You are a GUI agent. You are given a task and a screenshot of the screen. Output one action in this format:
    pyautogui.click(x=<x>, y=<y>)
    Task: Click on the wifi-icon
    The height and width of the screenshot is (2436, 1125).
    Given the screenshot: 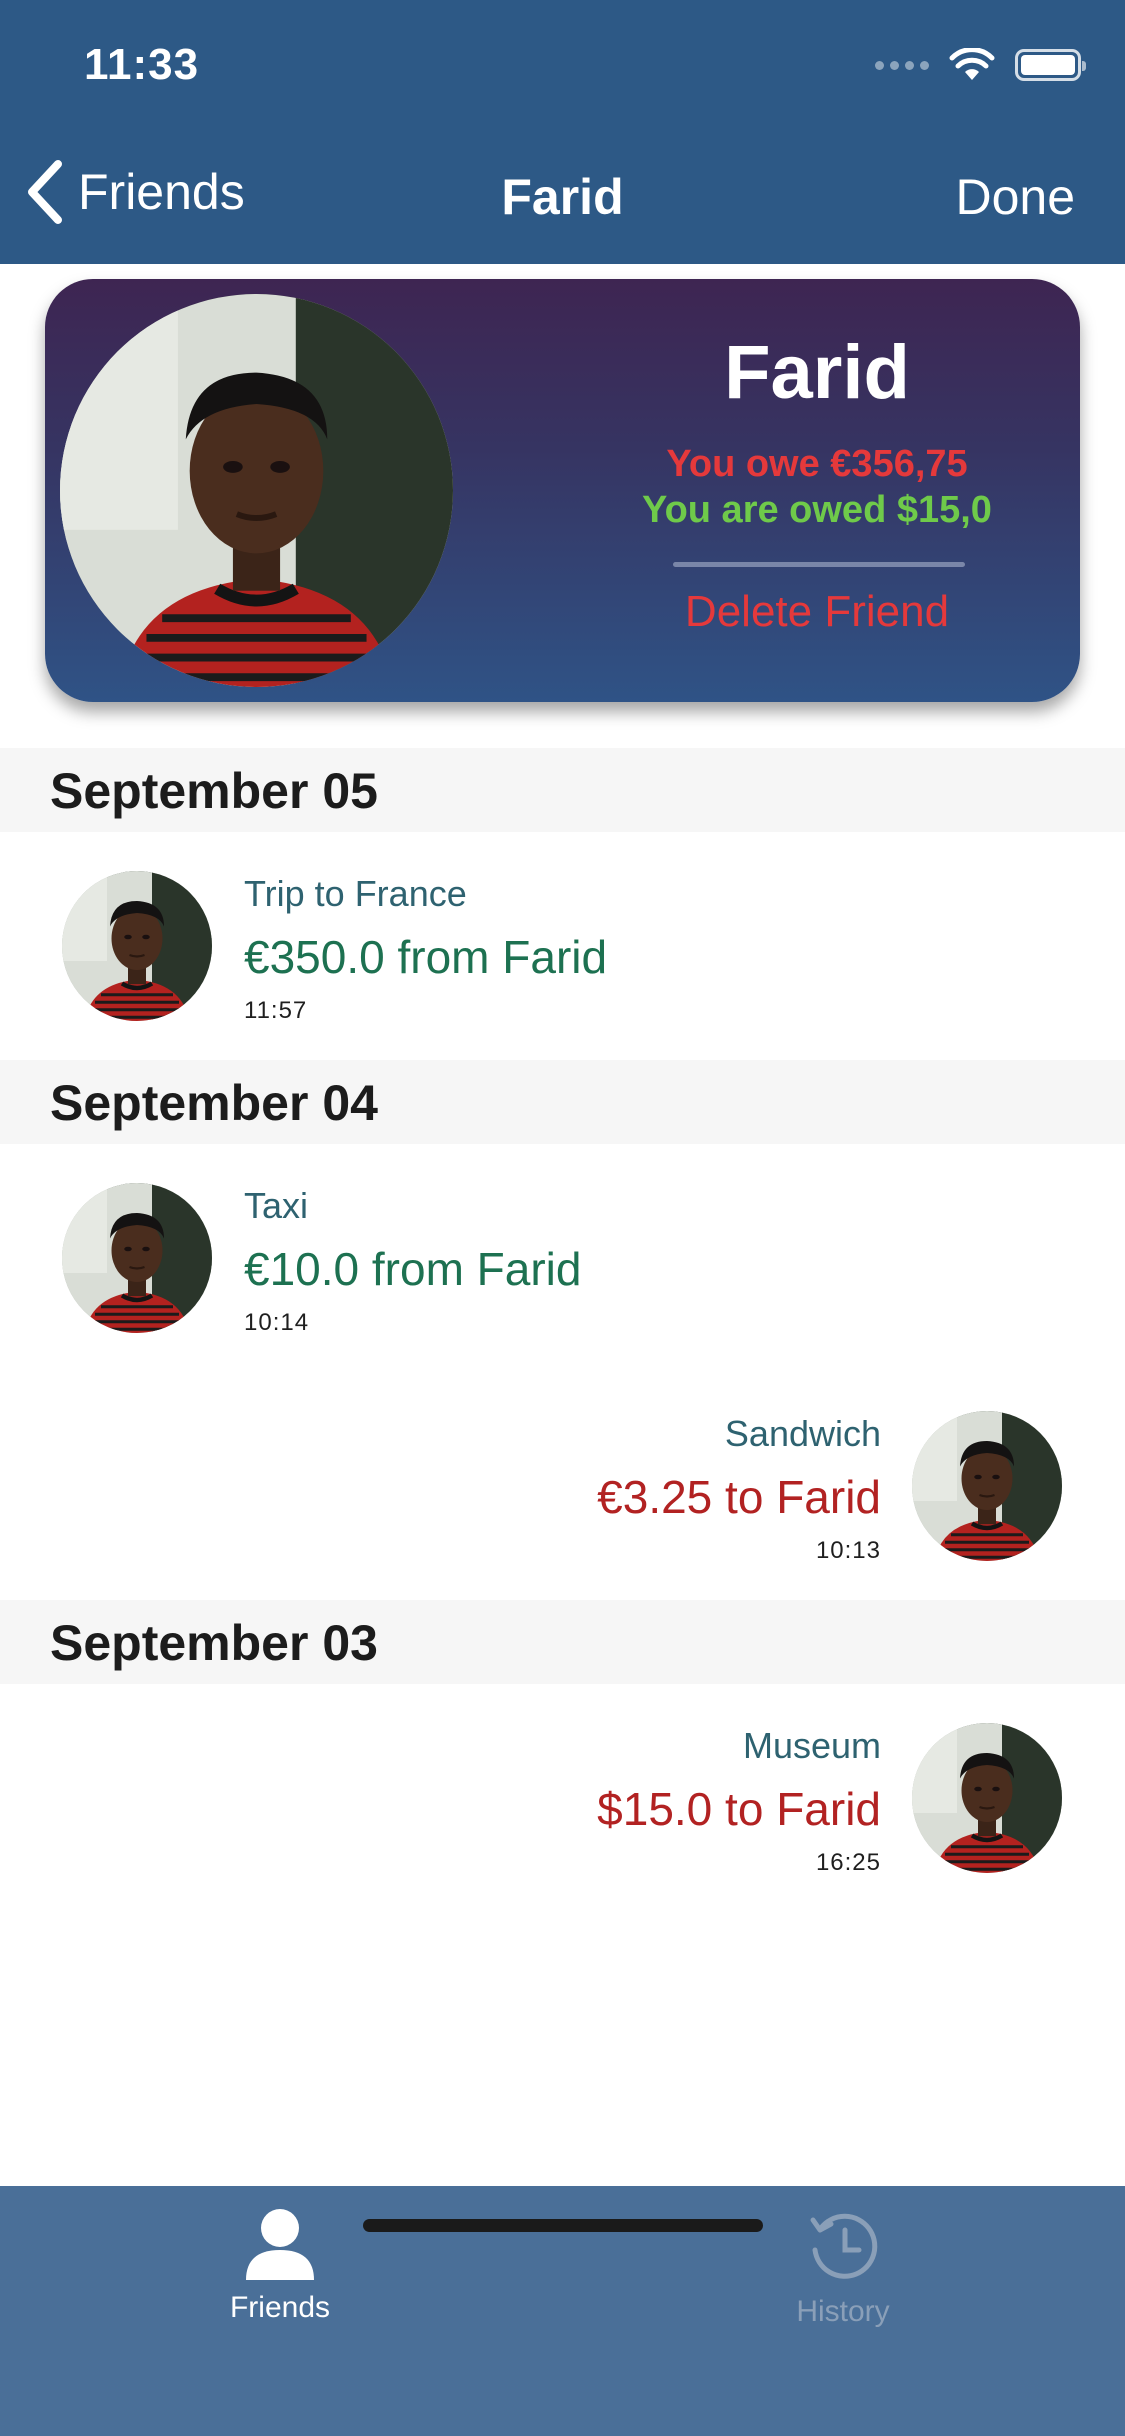 What is the action you would take?
    pyautogui.click(x=972, y=64)
    